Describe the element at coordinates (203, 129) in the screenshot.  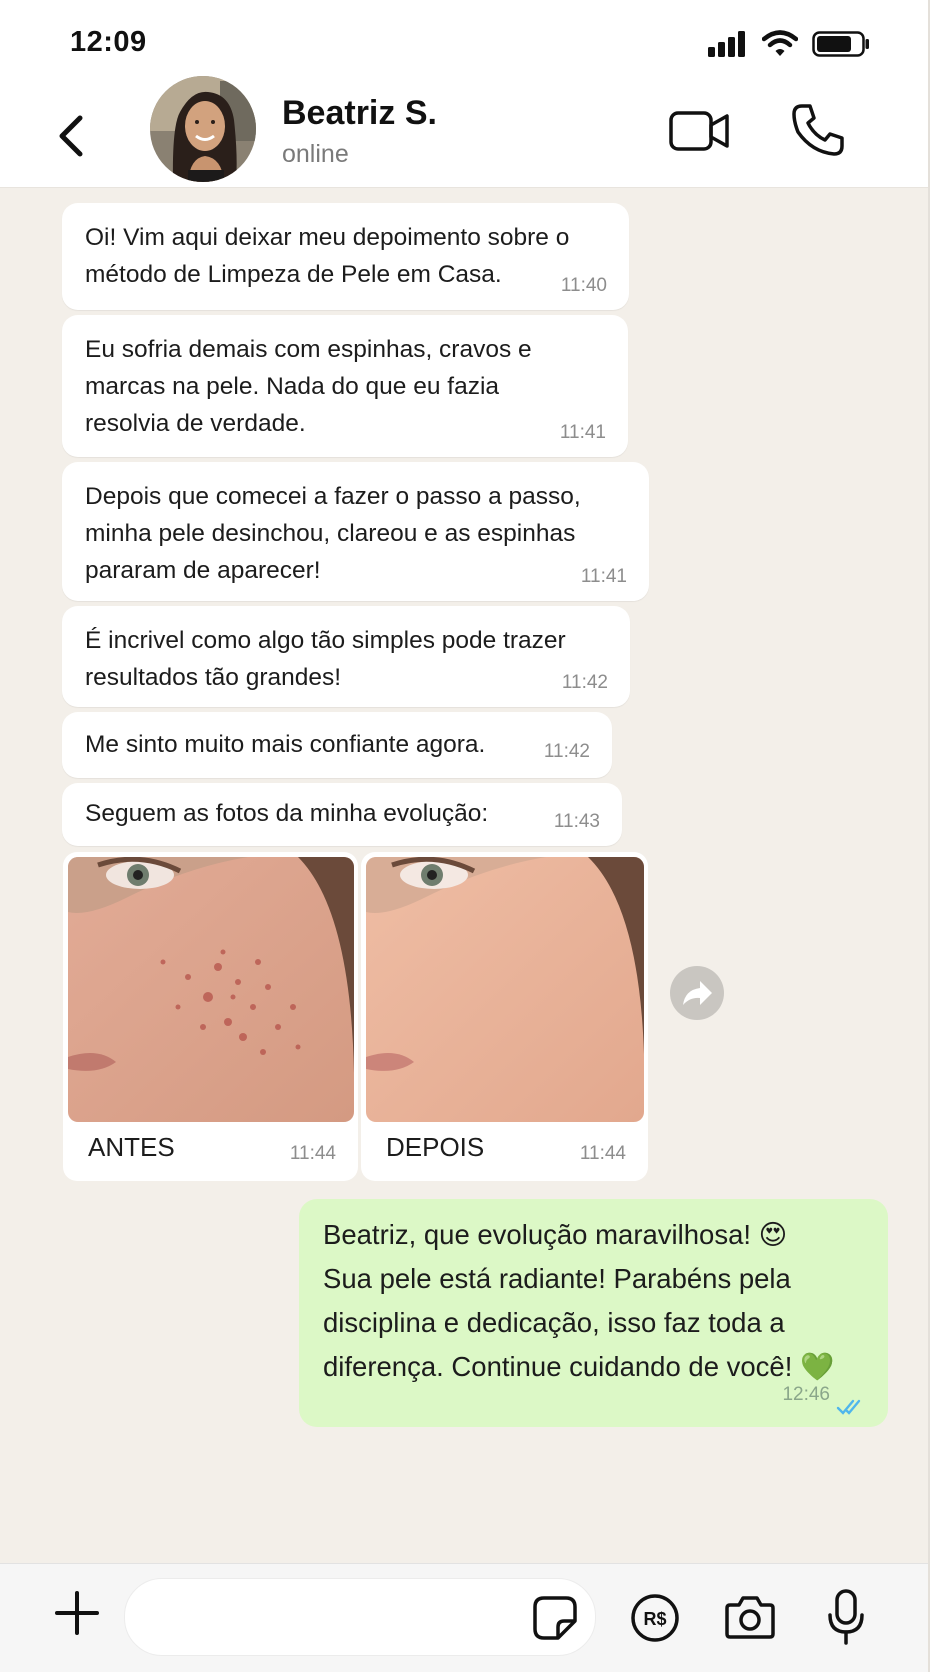
I see `avatar` at that location.